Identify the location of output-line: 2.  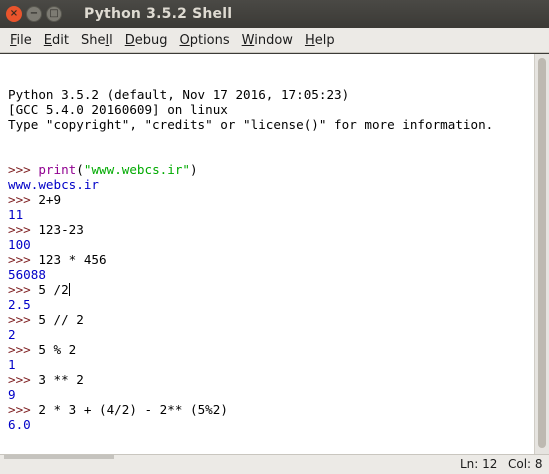
(12, 334).